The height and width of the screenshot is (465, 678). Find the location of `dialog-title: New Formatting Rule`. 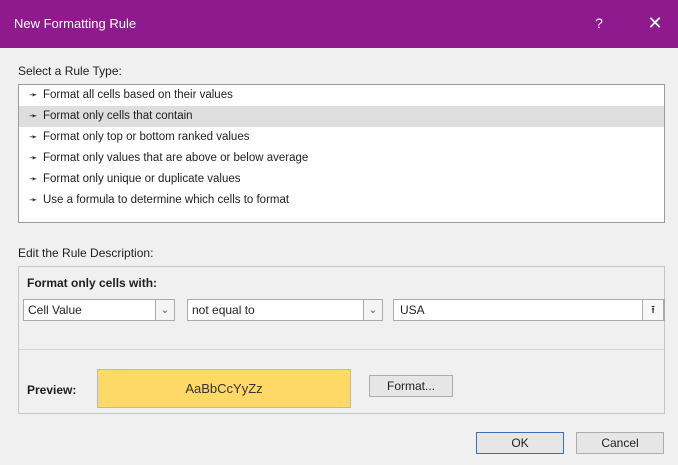

dialog-title: New Formatting Rule is located at coordinates (75, 23).